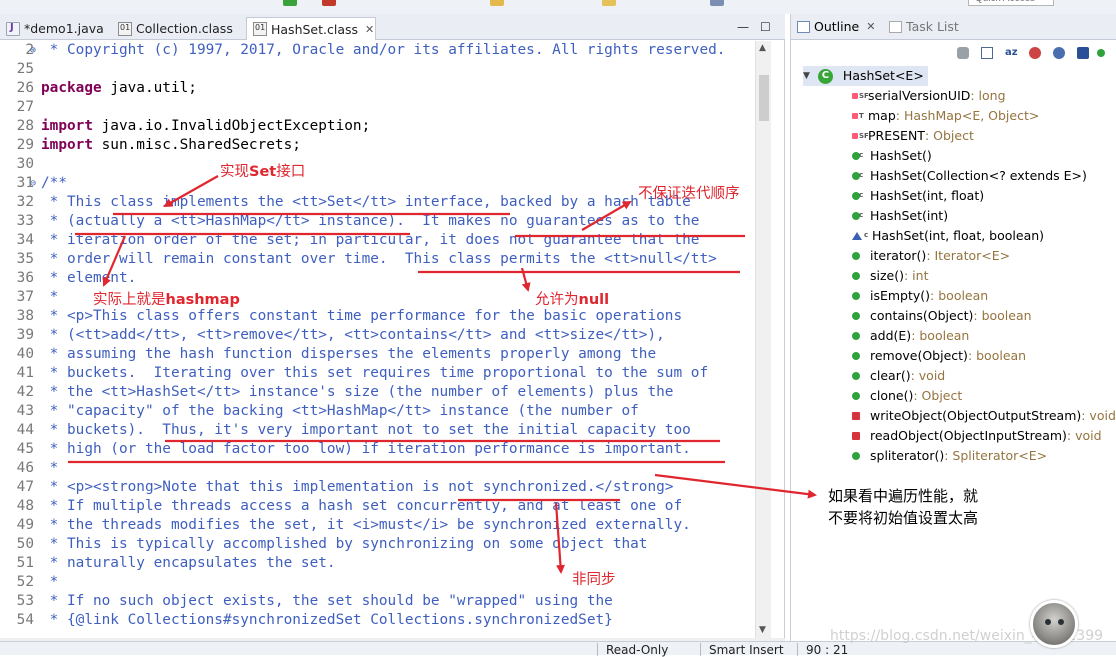  Describe the element at coordinates (25, 411) in the screenshot. I see `line-number: 43` at that location.